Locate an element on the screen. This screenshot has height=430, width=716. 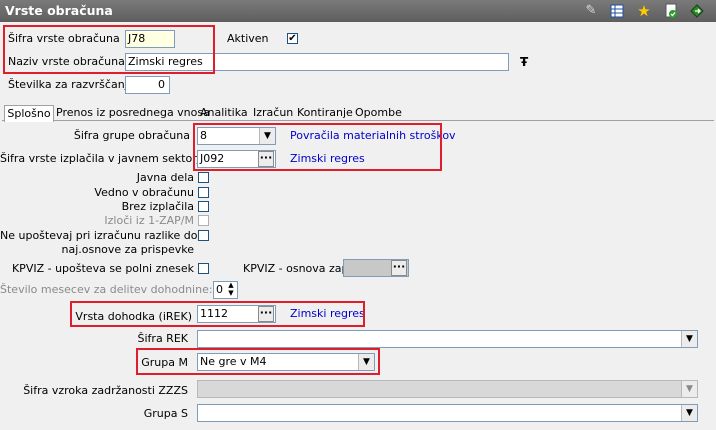
tab-prenos-label: Prenos iz posrednega vnosa is located at coordinates (133, 112).